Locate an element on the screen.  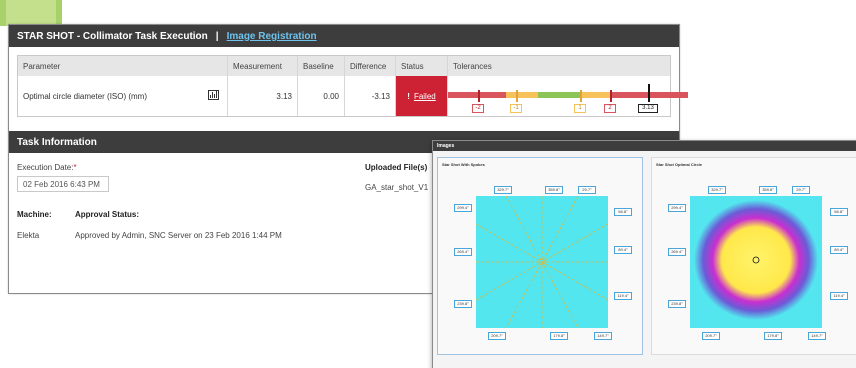
alert-icon: ! is located at coordinates (408, 96).